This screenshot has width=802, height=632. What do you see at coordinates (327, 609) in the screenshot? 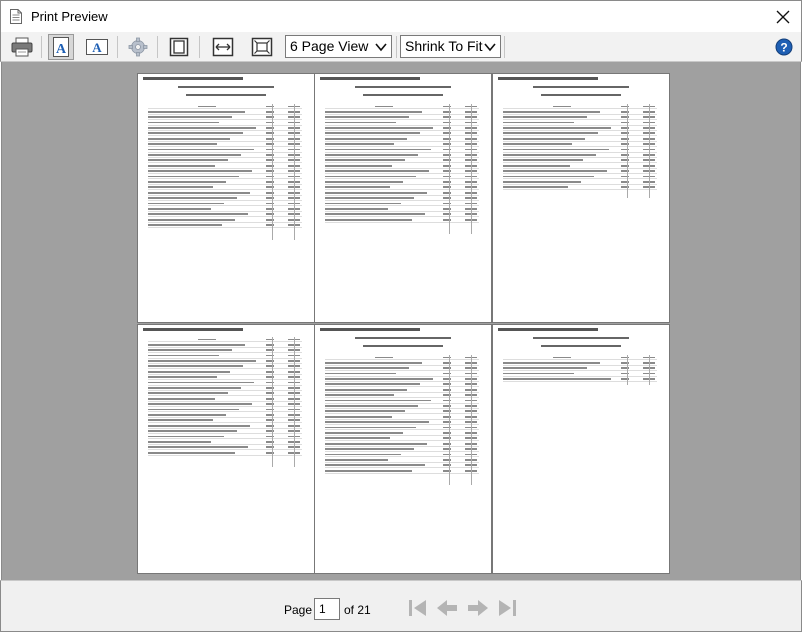
I see `page-number-input: 1` at bounding box center [327, 609].